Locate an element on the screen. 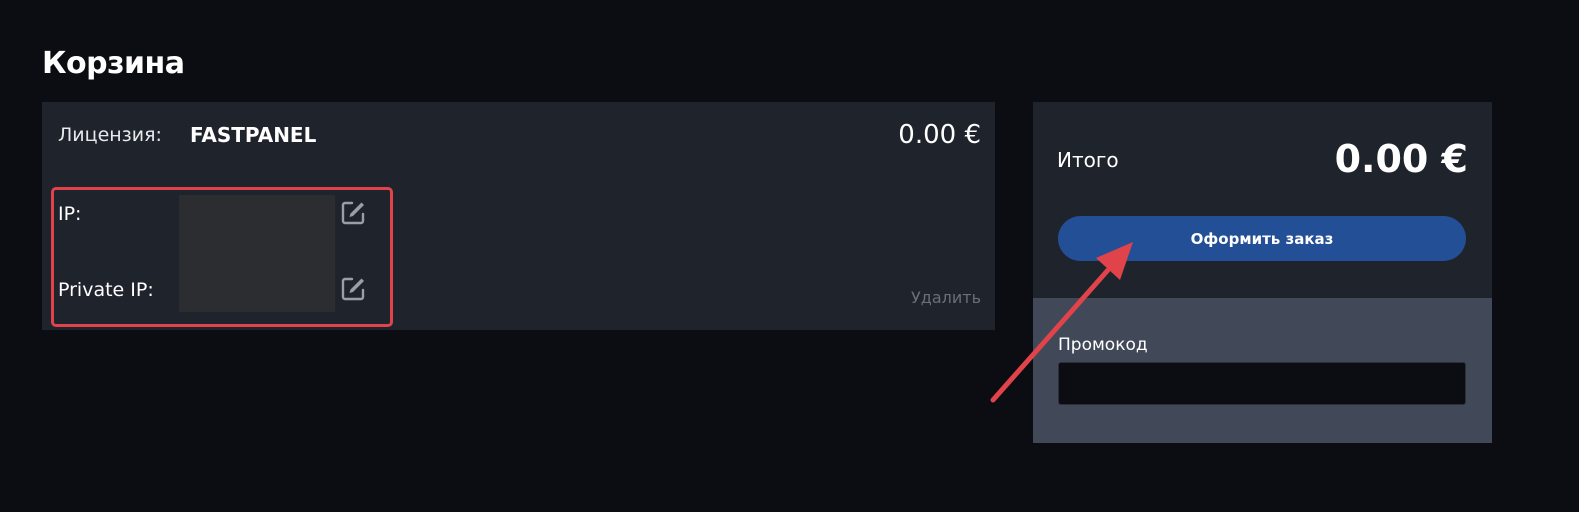 The image size is (1579, 512). item-price: 0.00 € is located at coordinates (939, 135).